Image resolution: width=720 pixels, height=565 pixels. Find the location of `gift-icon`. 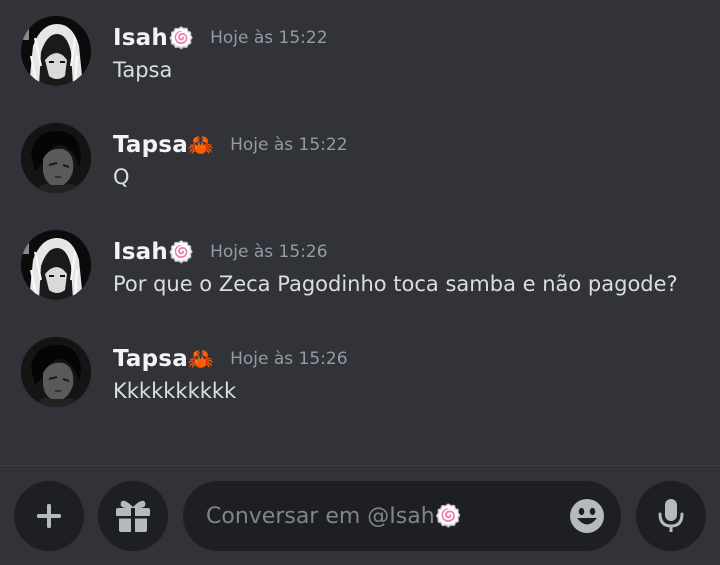

gift-icon is located at coordinates (133, 516).